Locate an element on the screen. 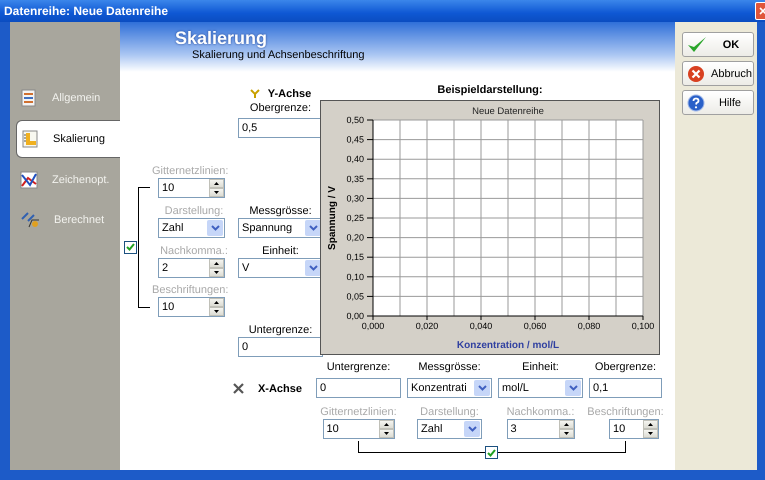 This screenshot has width=765, height=480. y-tick-label: 0,35 is located at coordinates (355, 179).